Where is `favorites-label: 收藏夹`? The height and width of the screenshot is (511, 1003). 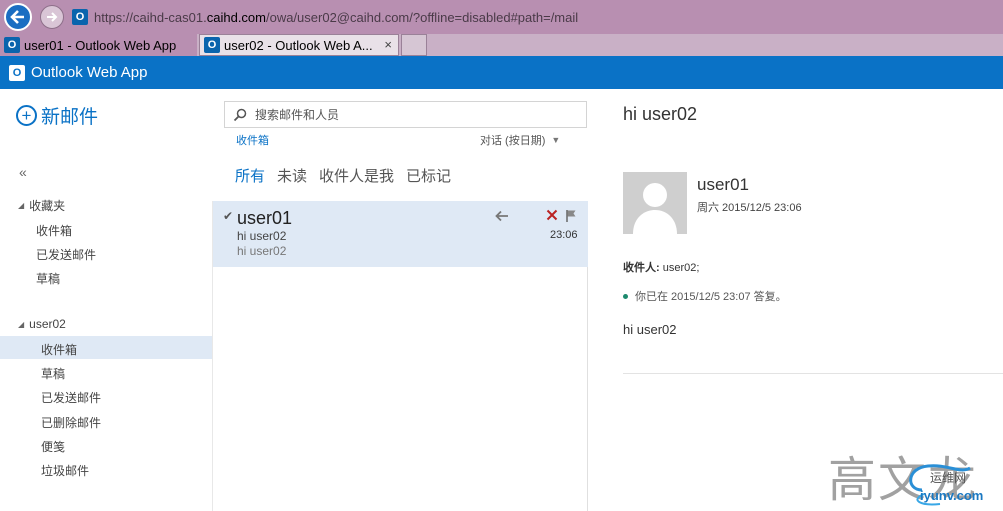 favorites-label: 收藏夹 is located at coordinates (47, 206).